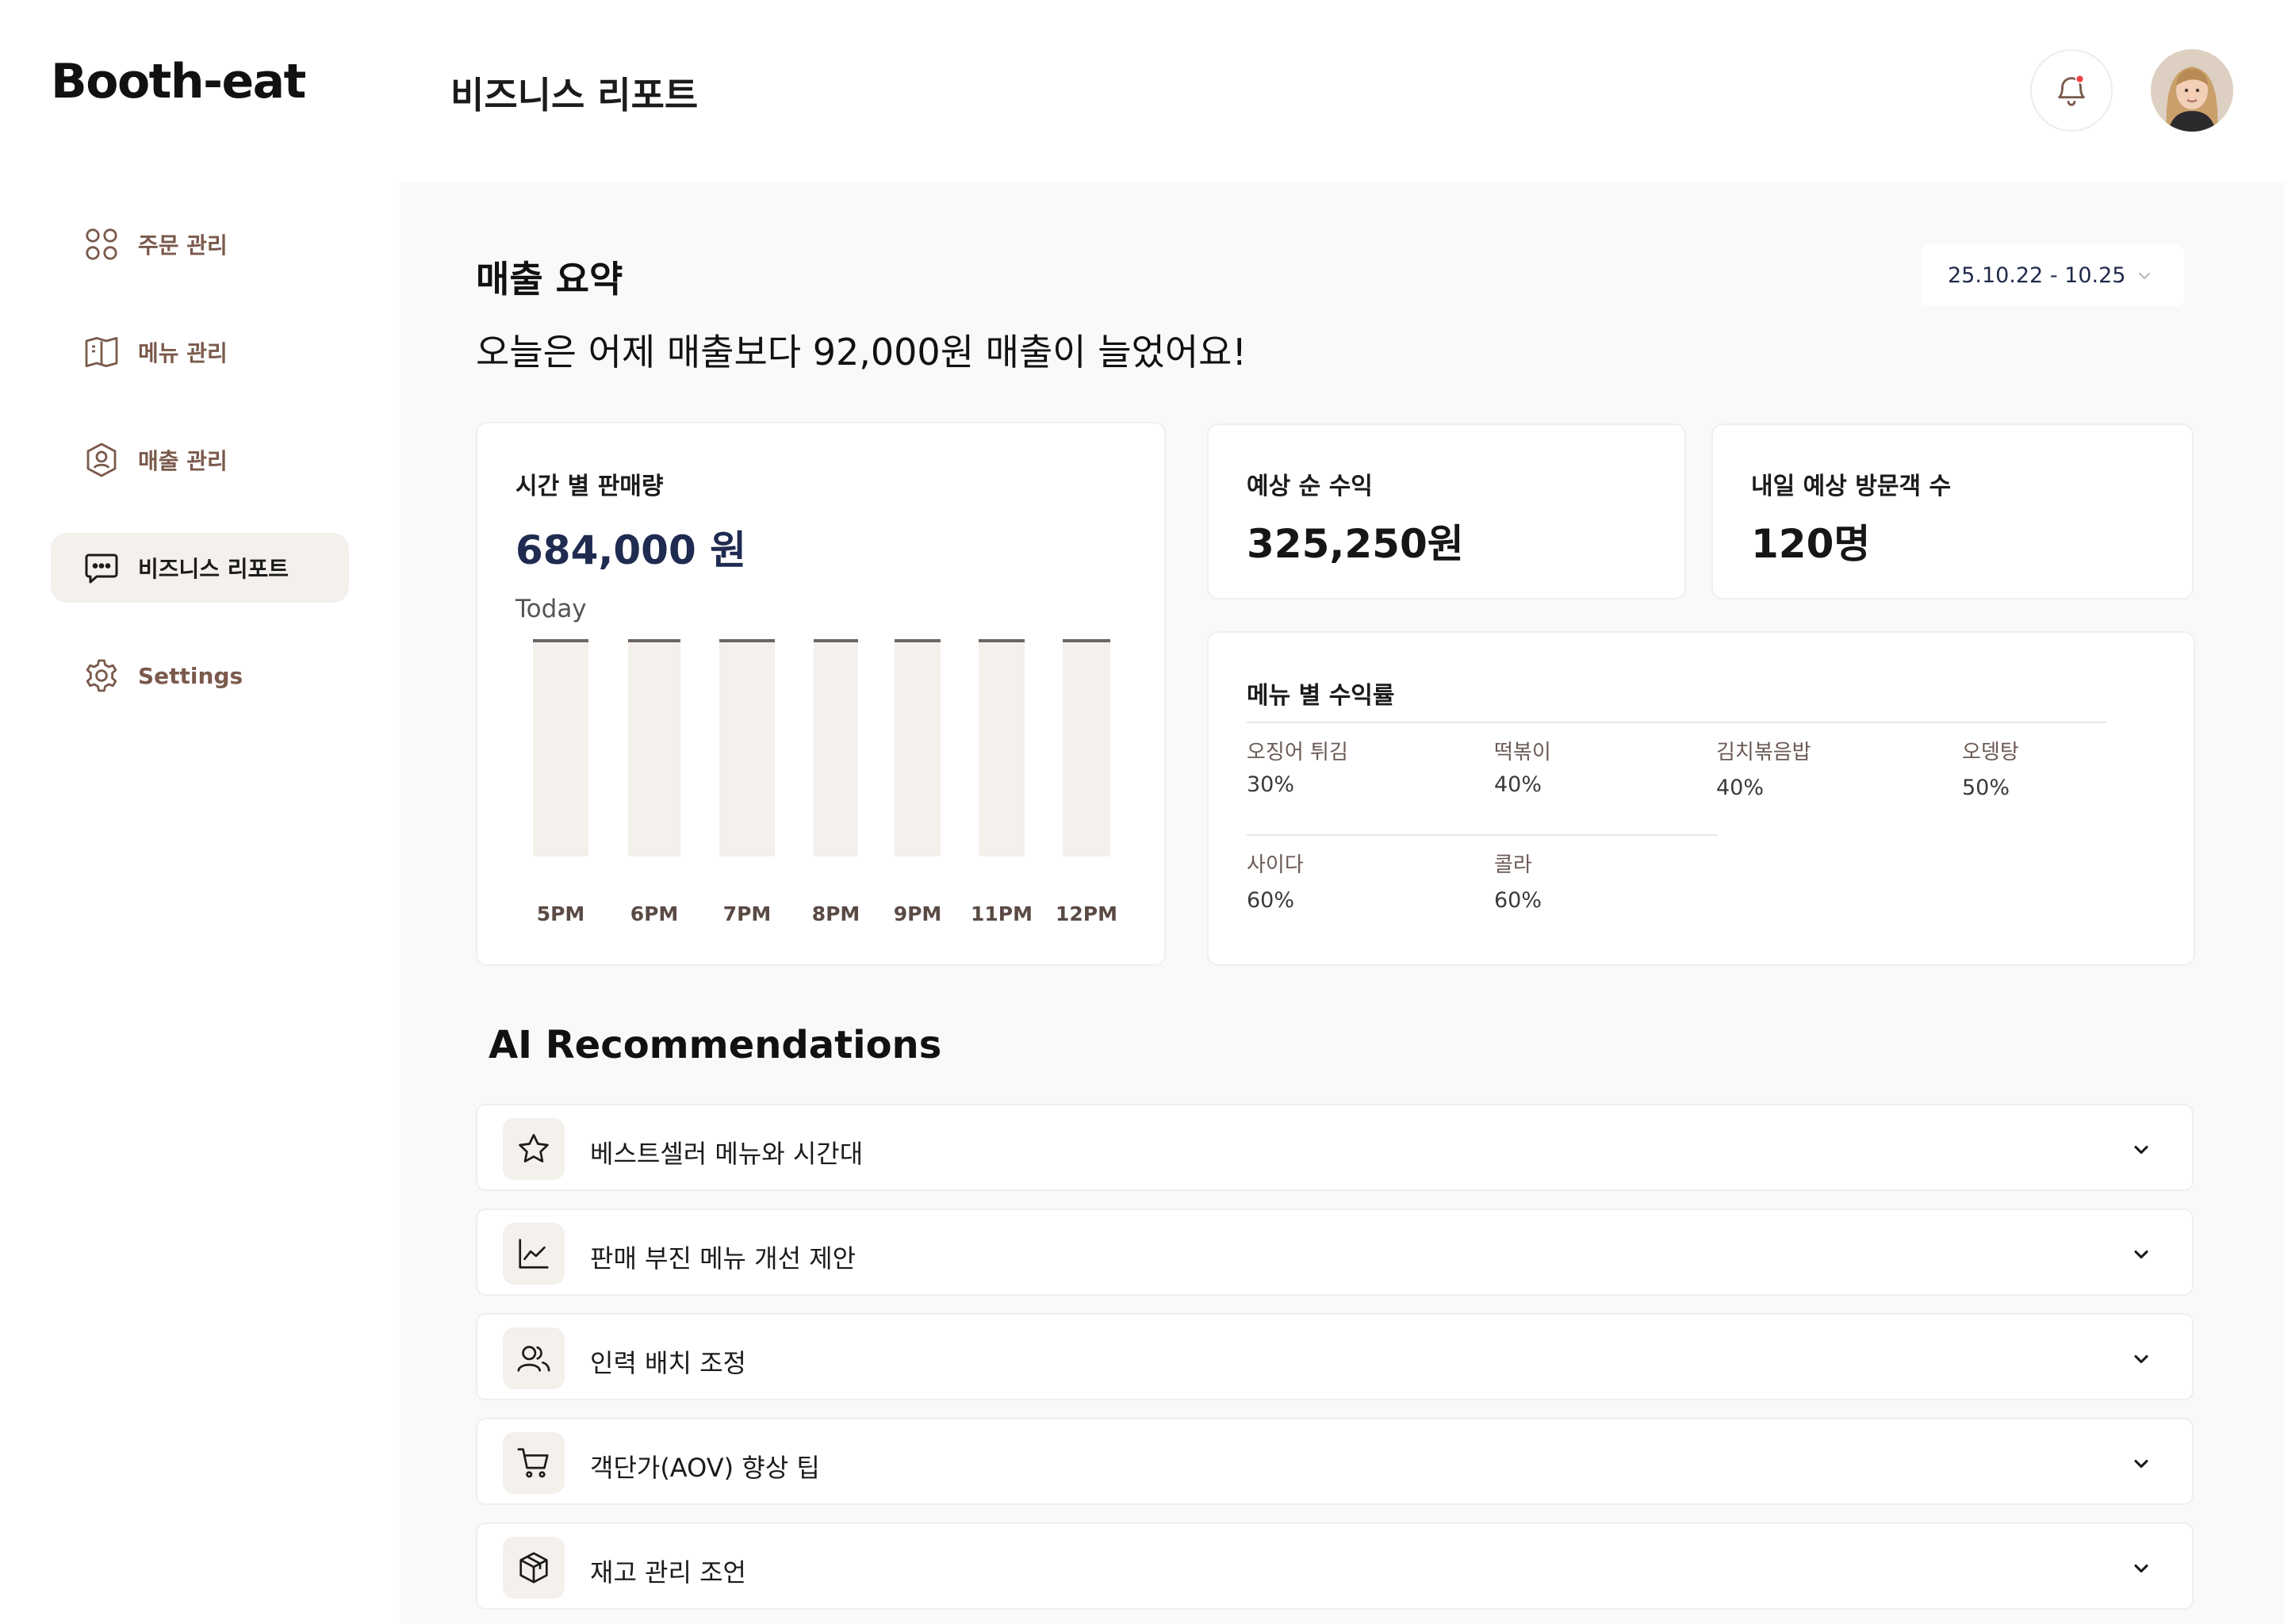 The height and width of the screenshot is (1624, 2284). I want to click on bell-icon, so click(2071, 90).